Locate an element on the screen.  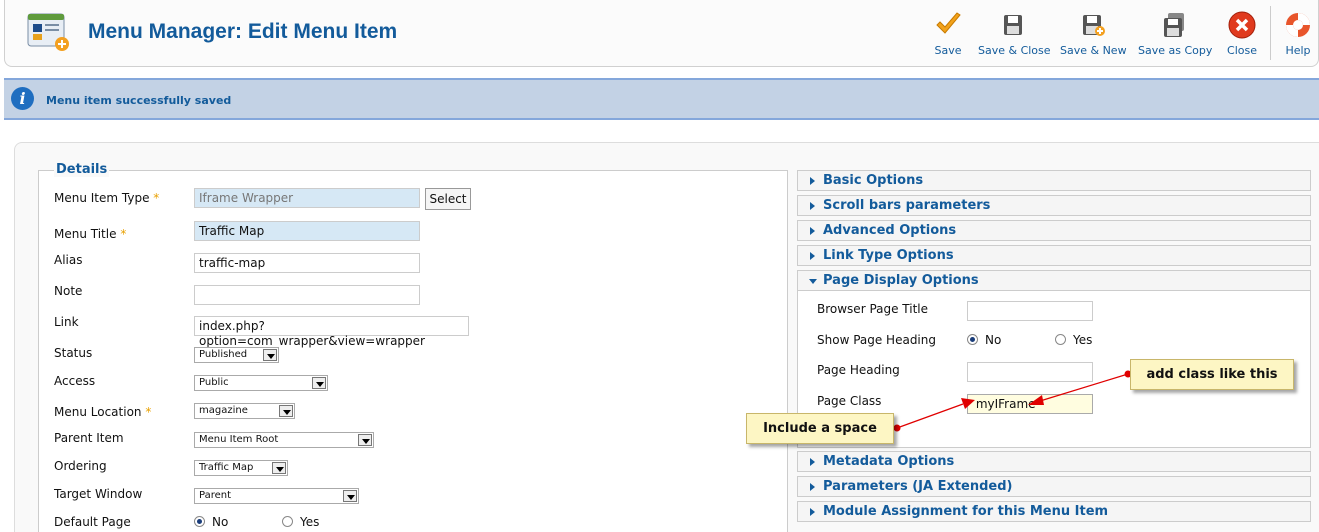
save-new-label: Save & New is located at coordinates (1093, 50).